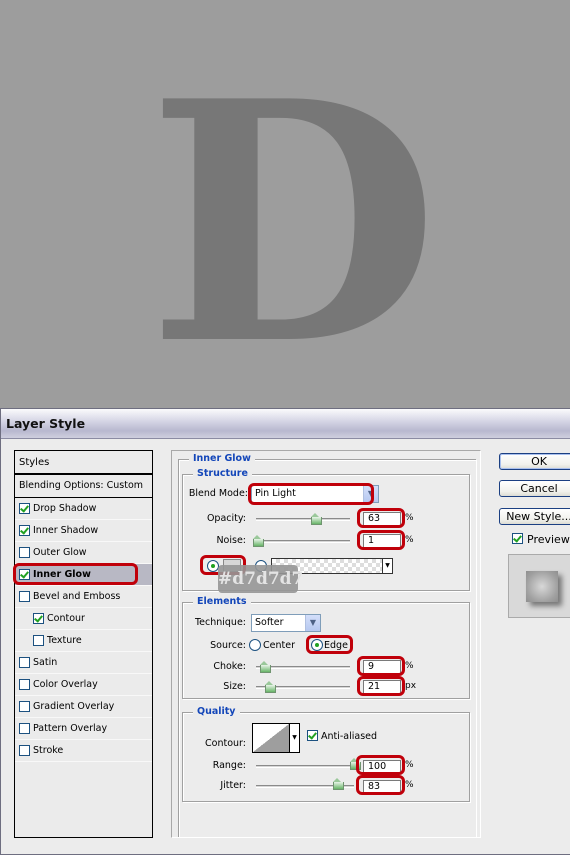 This screenshot has width=570, height=855. I want to click on inner-glow-title: Inner Glow, so click(222, 458).